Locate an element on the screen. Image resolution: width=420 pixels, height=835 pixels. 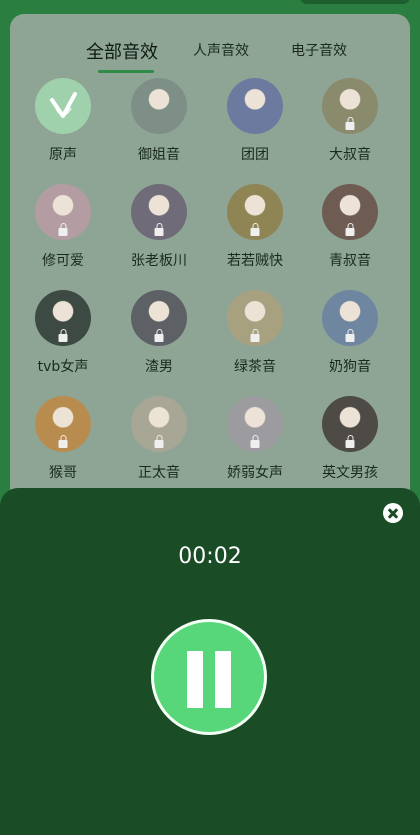
effect-item: 大叔音 is located at coordinates (350, 124).